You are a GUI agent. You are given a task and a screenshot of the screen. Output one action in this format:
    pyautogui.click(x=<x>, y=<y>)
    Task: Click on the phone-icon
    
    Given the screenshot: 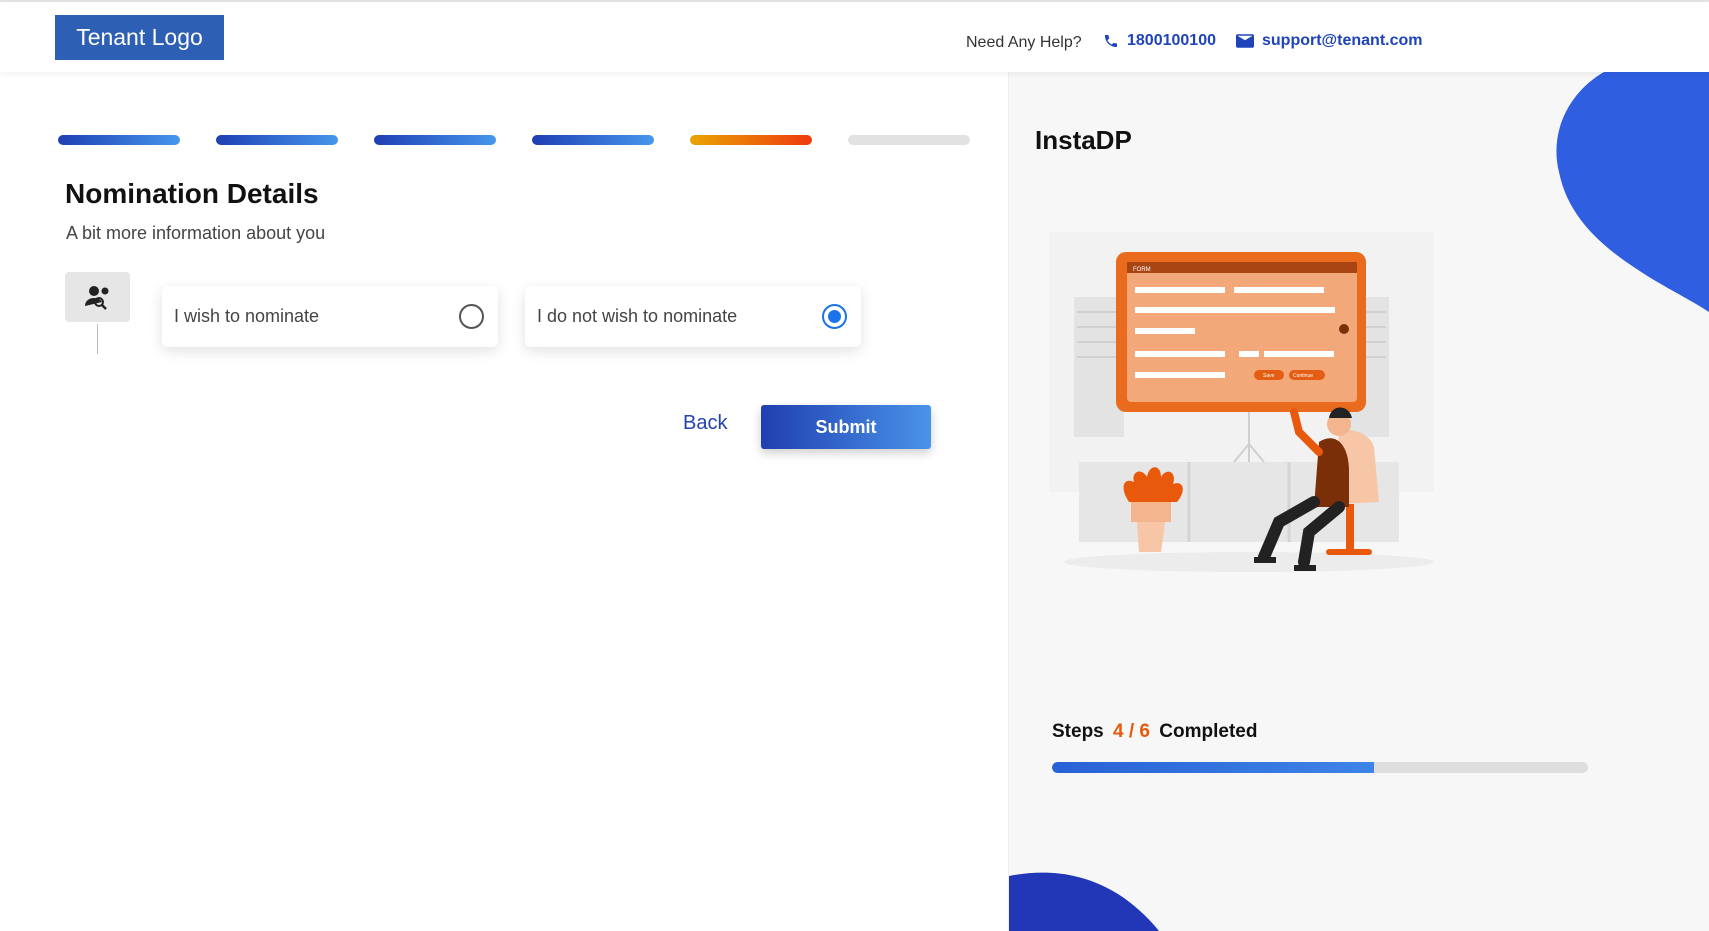 What is the action you would take?
    pyautogui.click(x=1111, y=41)
    